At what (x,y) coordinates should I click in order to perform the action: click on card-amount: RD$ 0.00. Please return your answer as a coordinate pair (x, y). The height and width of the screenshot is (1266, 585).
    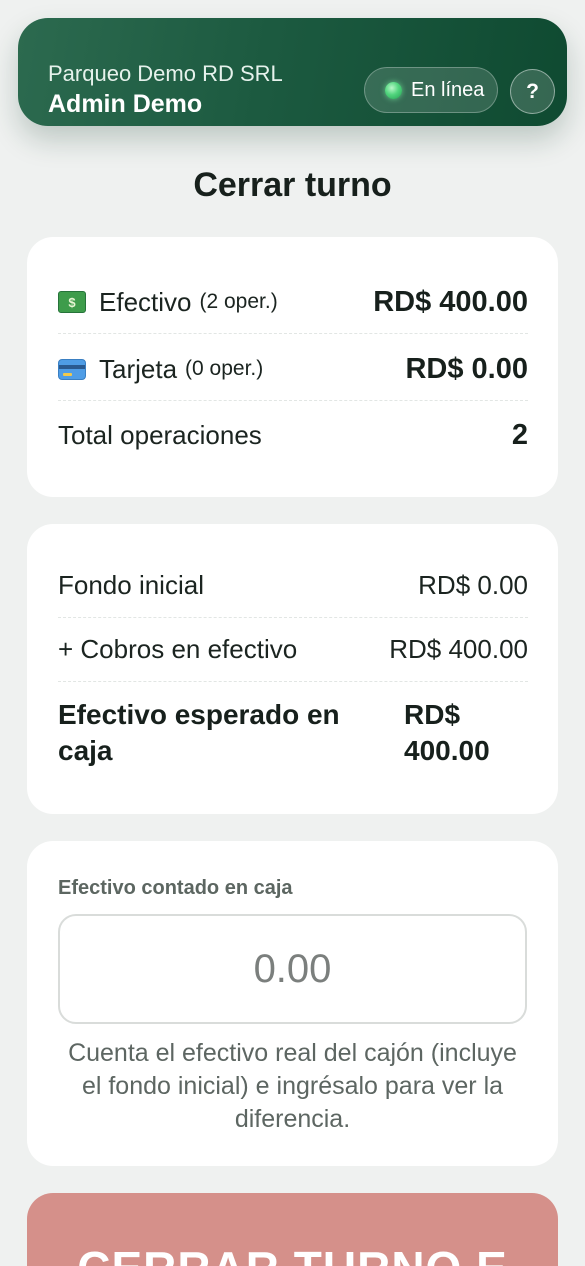
    Looking at the image, I should click on (466, 368).